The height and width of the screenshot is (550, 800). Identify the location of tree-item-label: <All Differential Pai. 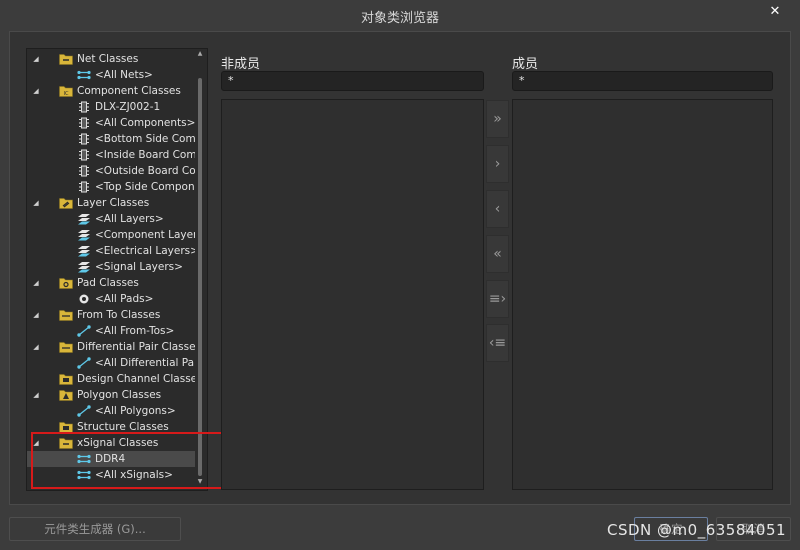
(145, 363).